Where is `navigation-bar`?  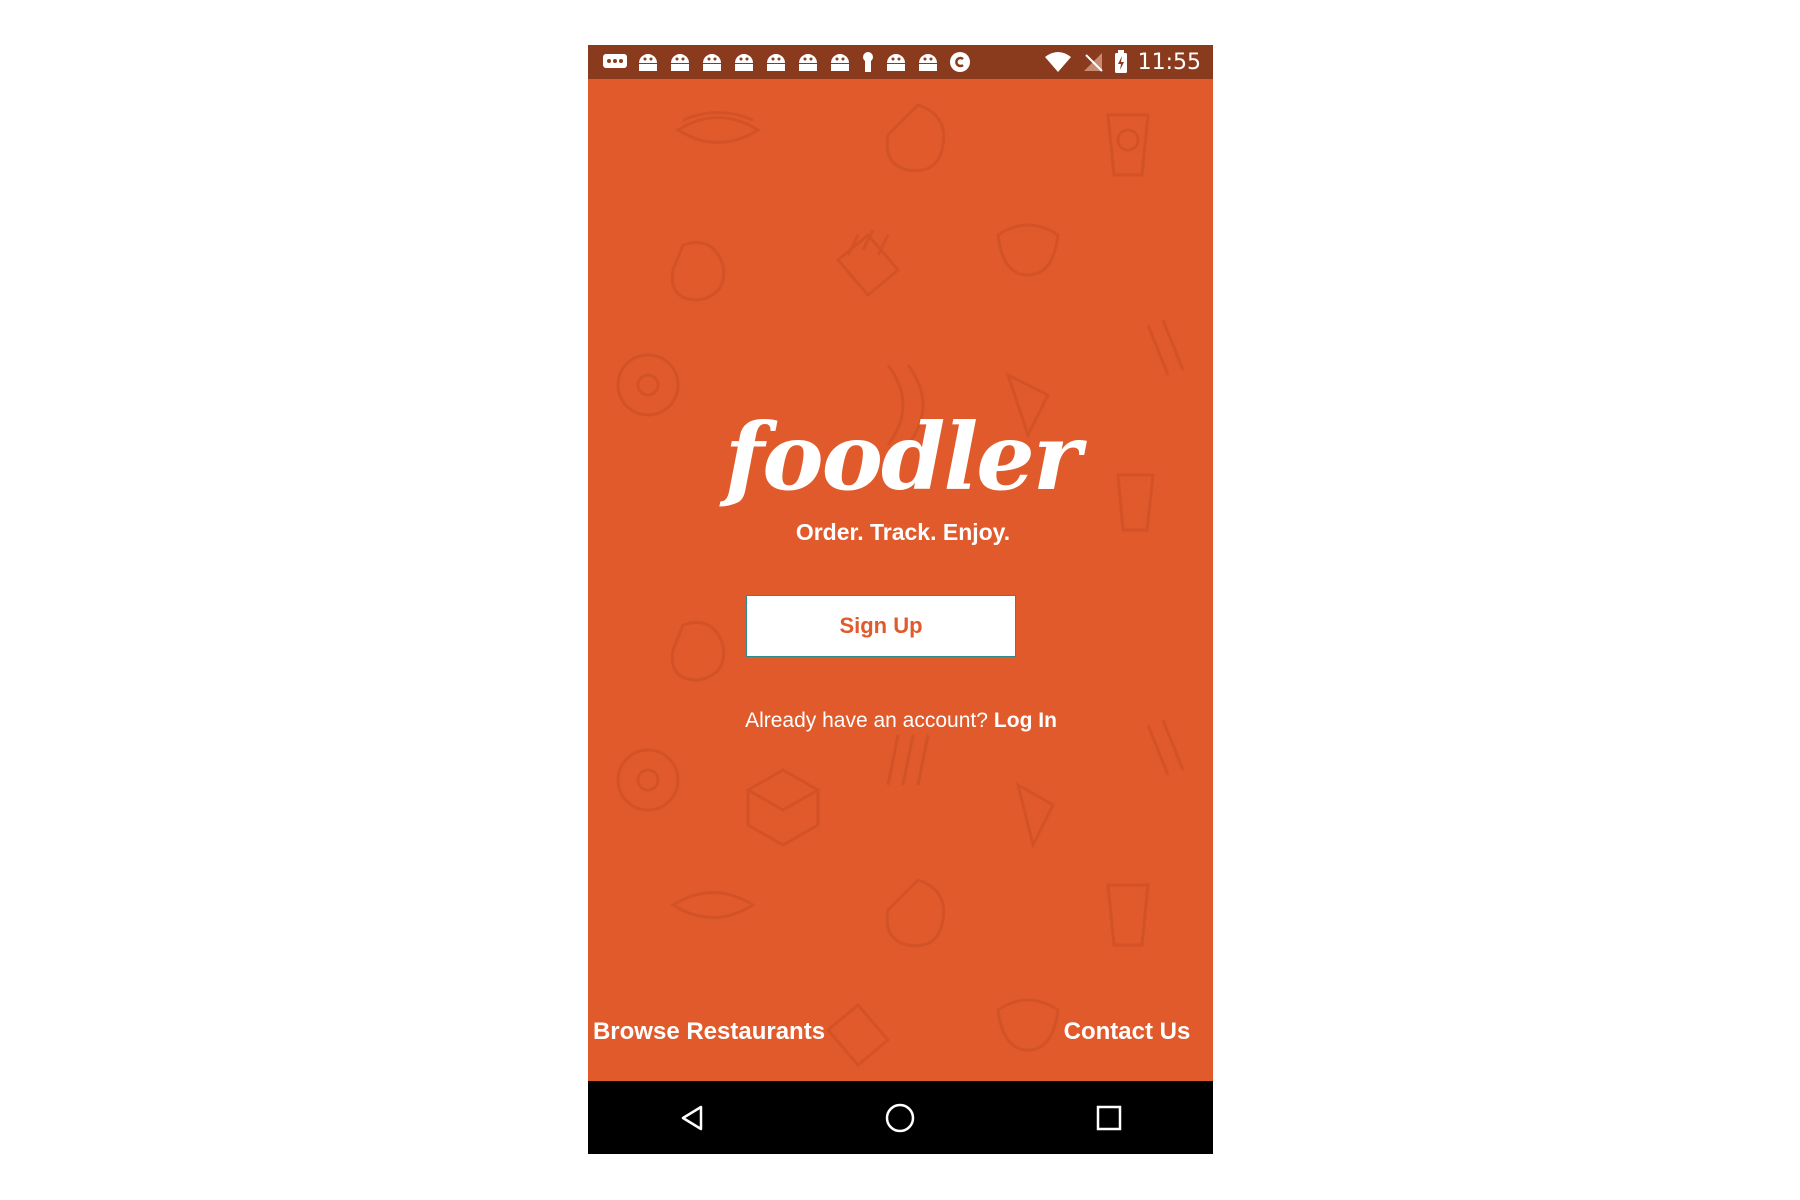
navigation-bar is located at coordinates (900, 1117).